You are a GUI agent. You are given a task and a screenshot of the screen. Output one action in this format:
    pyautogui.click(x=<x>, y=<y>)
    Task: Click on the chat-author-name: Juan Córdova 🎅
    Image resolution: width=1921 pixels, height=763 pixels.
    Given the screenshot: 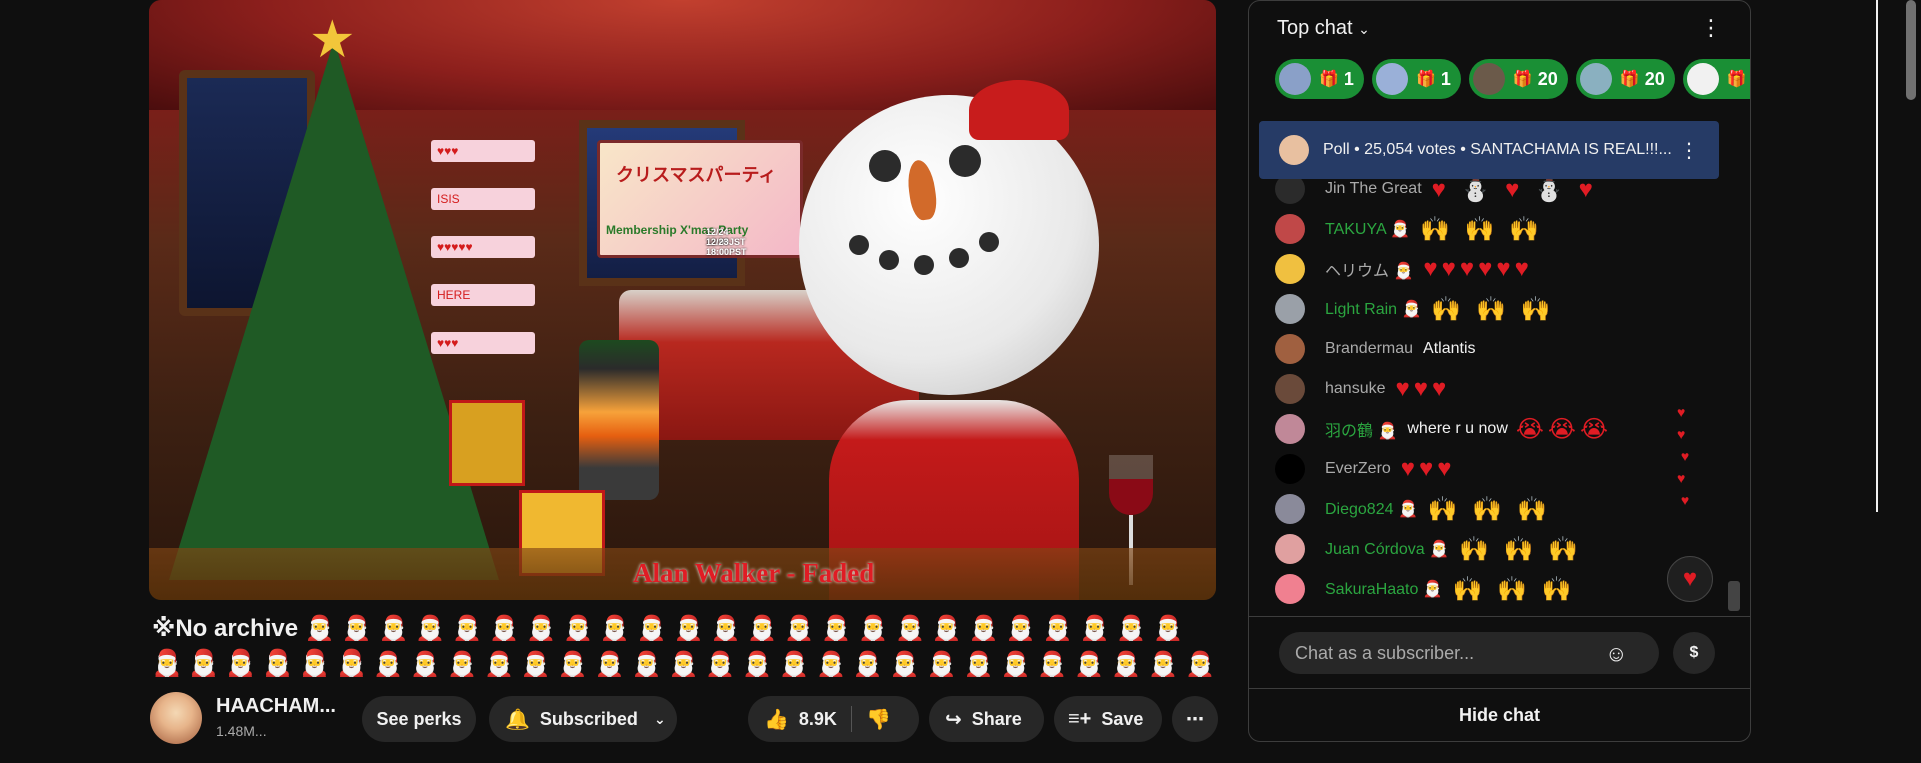 What is the action you would take?
    pyautogui.click(x=1387, y=549)
    